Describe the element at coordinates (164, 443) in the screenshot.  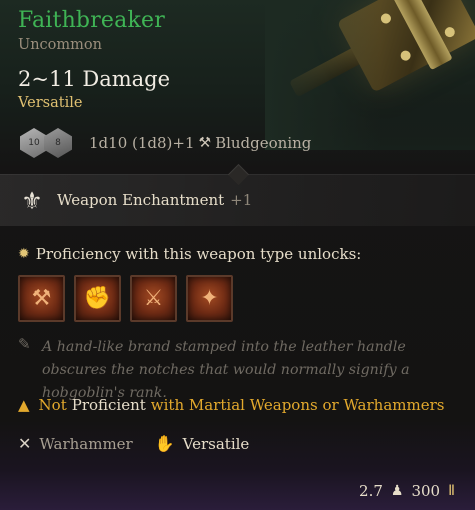
I see `hand-icon: ✋` at that location.